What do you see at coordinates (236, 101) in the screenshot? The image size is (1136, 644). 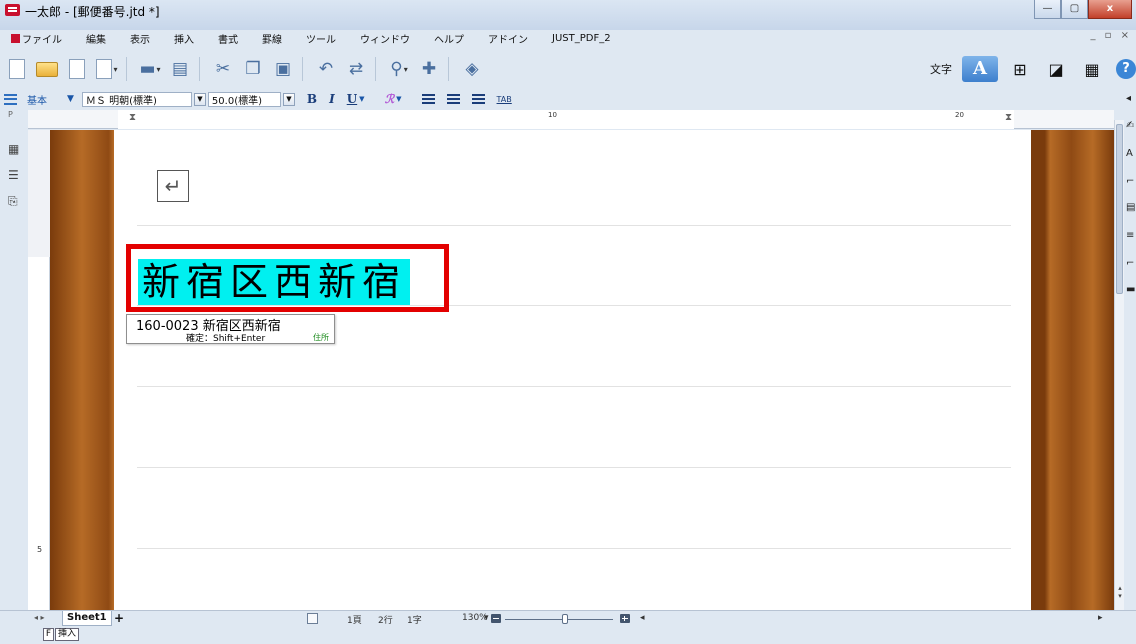 I see `font-size-value: 50.0(標準)` at bounding box center [236, 101].